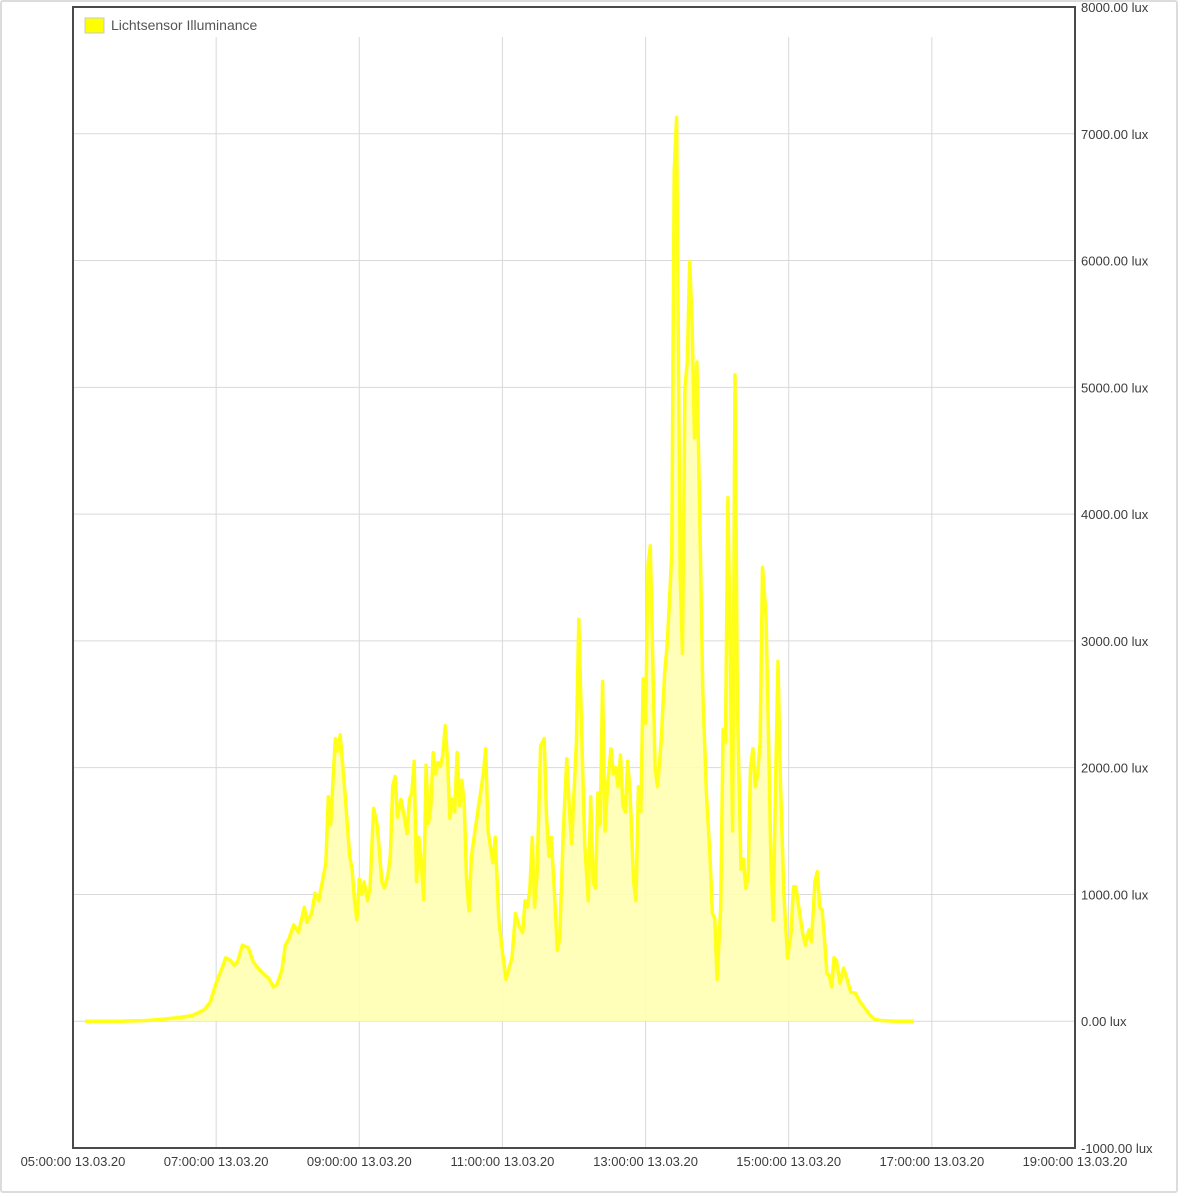  I want to click on legend-swatch, so click(94, 25).